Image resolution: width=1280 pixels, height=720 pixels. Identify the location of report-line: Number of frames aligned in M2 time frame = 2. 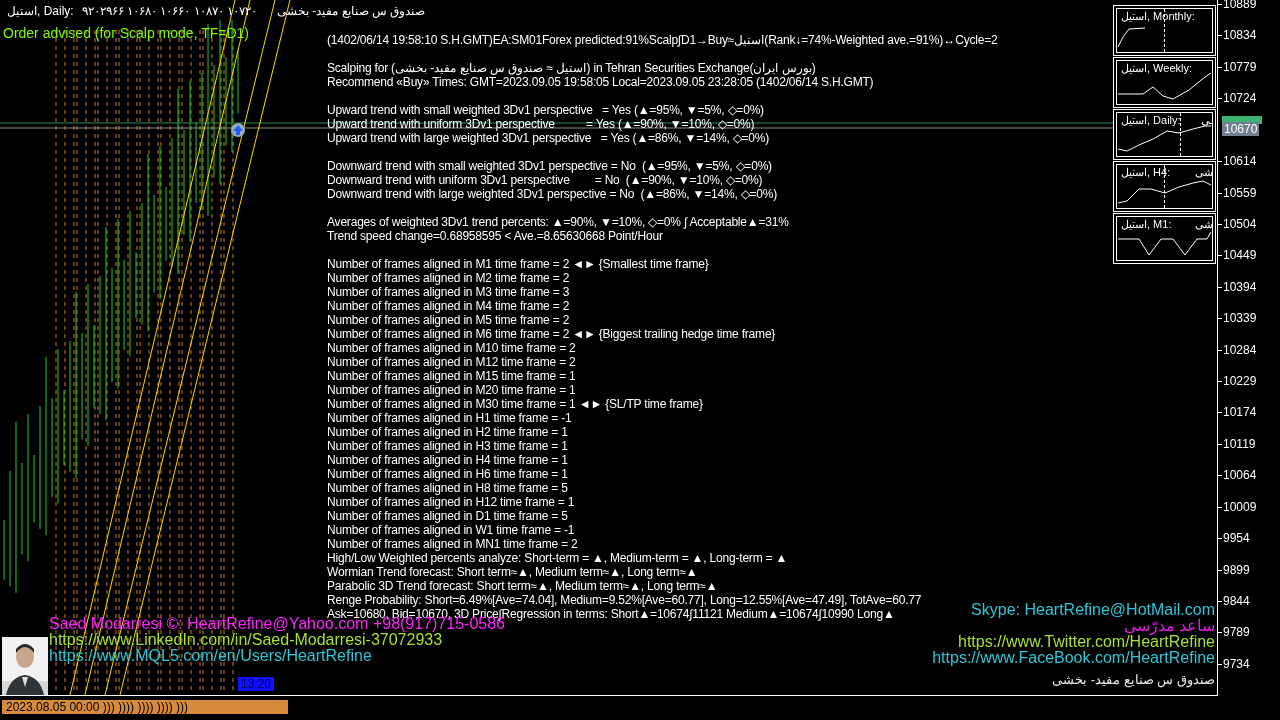
(449, 278).